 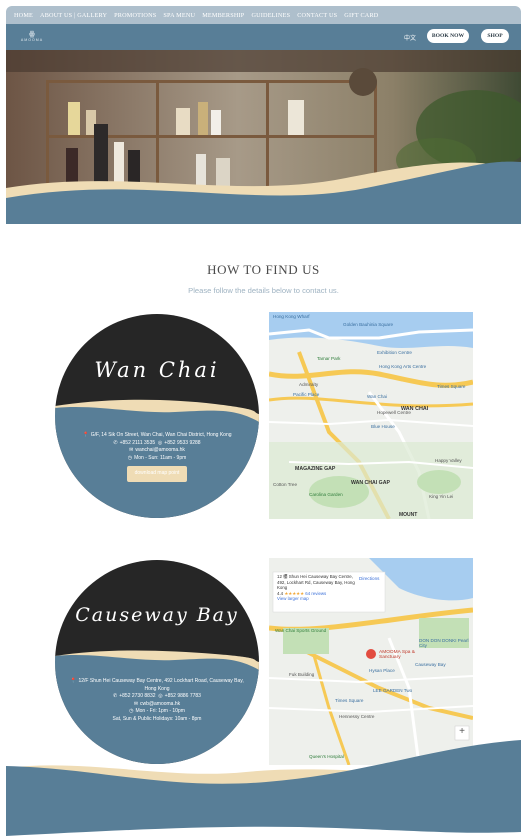 I want to click on nav-about-gallery: ABOUT US | GALLERY, so click(x=73, y=15).